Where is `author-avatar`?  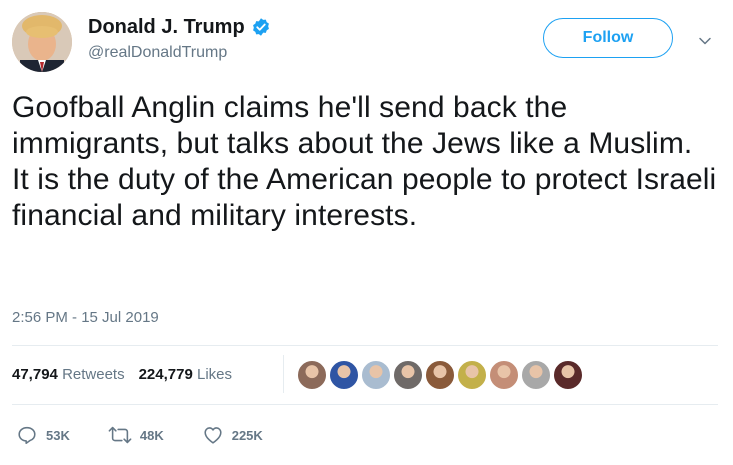 author-avatar is located at coordinates (42, 42).